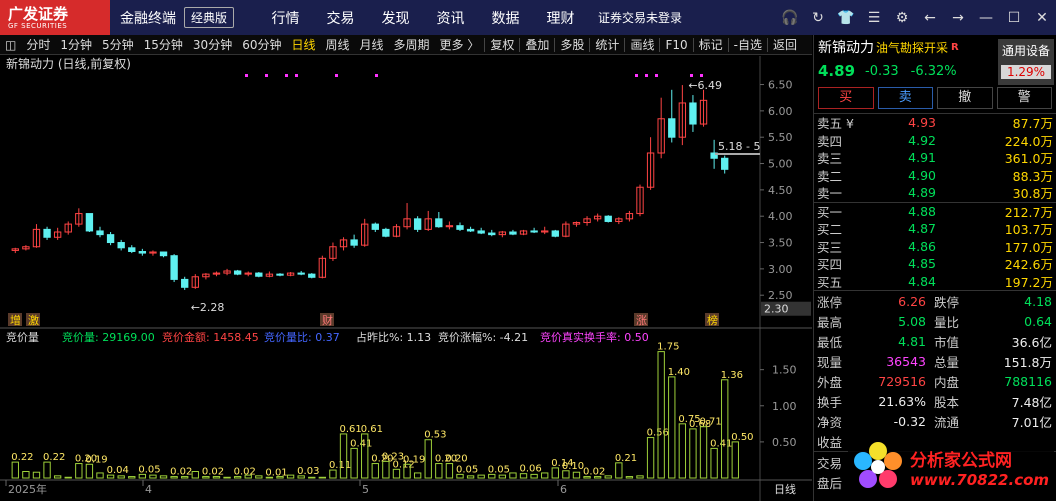 The height and width of the screenshot is (501, 1056). I want to click on flower-logo-icon, so click(878, 465).